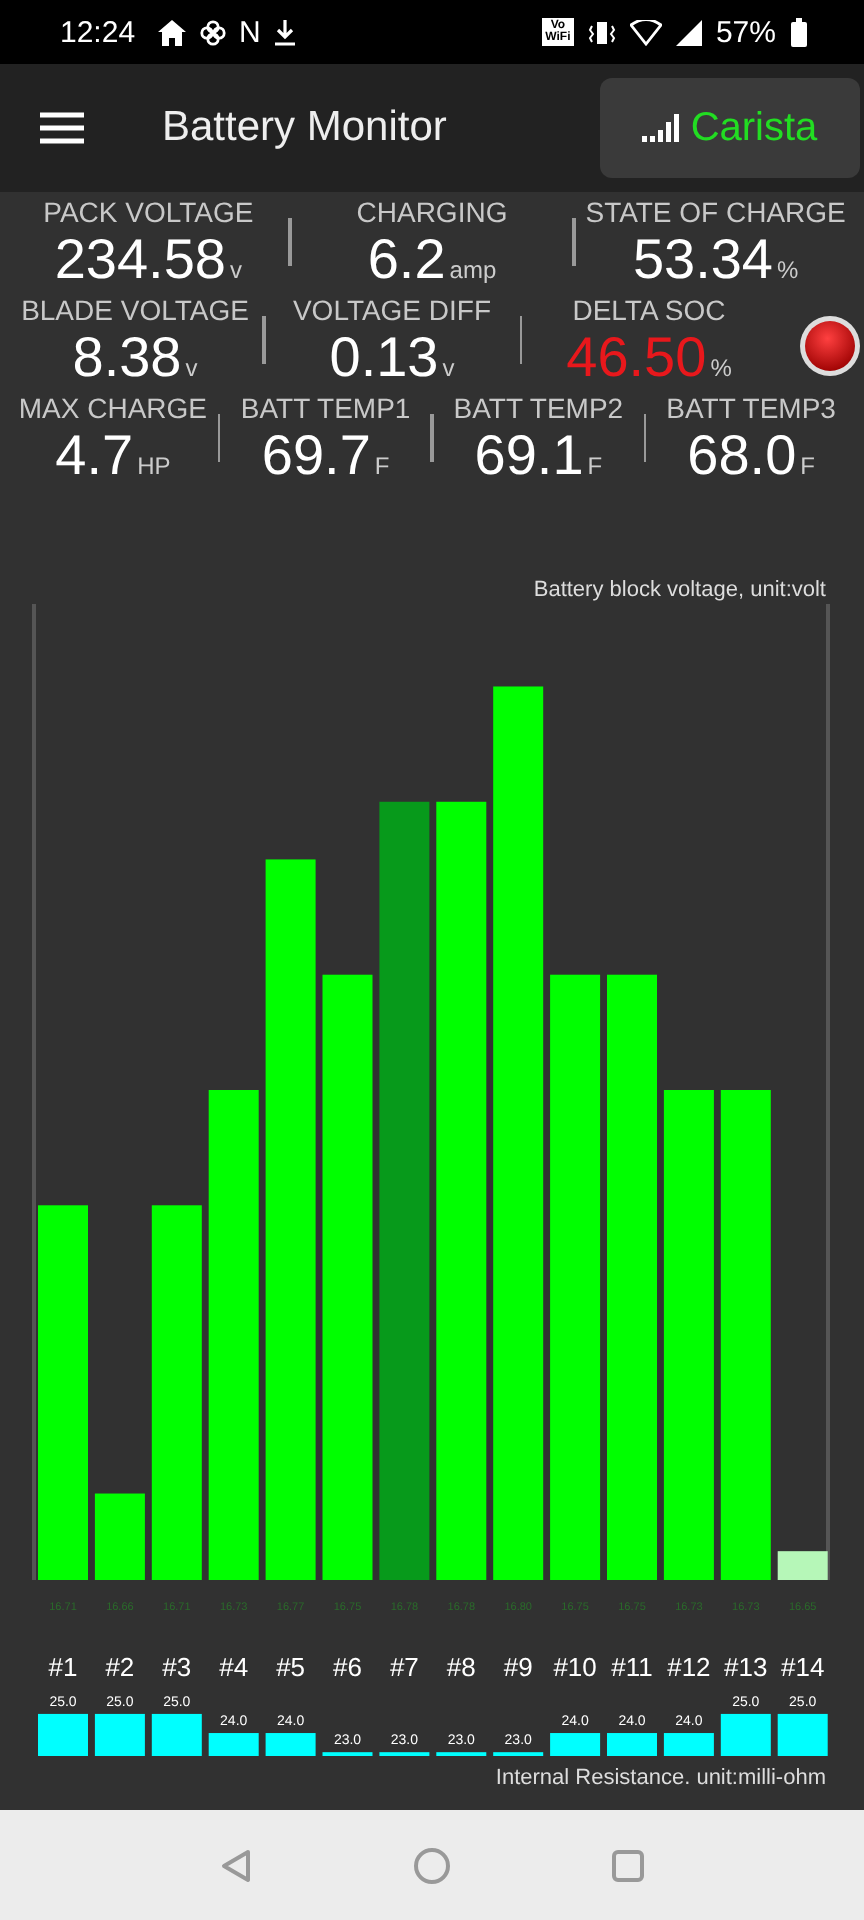  Describe the element at coordinates (689, 1666) in the screenshot. I see `cell-label: #12` at that location.